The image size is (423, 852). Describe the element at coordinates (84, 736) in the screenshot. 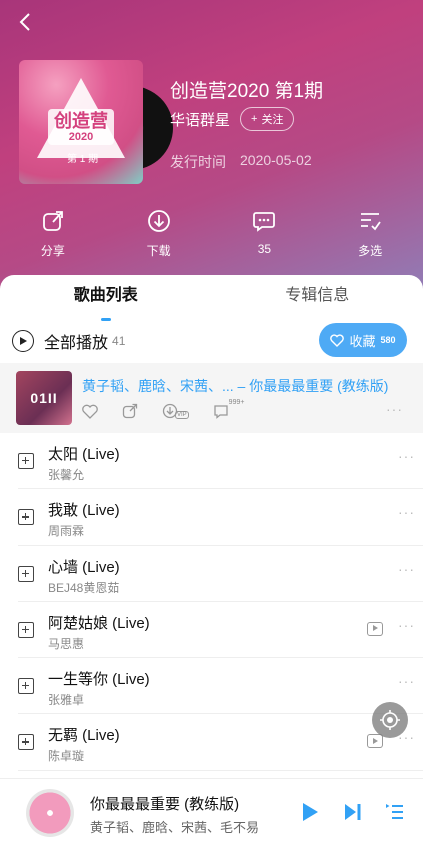

I see `song-title: 无羁 (Live)` at that location.